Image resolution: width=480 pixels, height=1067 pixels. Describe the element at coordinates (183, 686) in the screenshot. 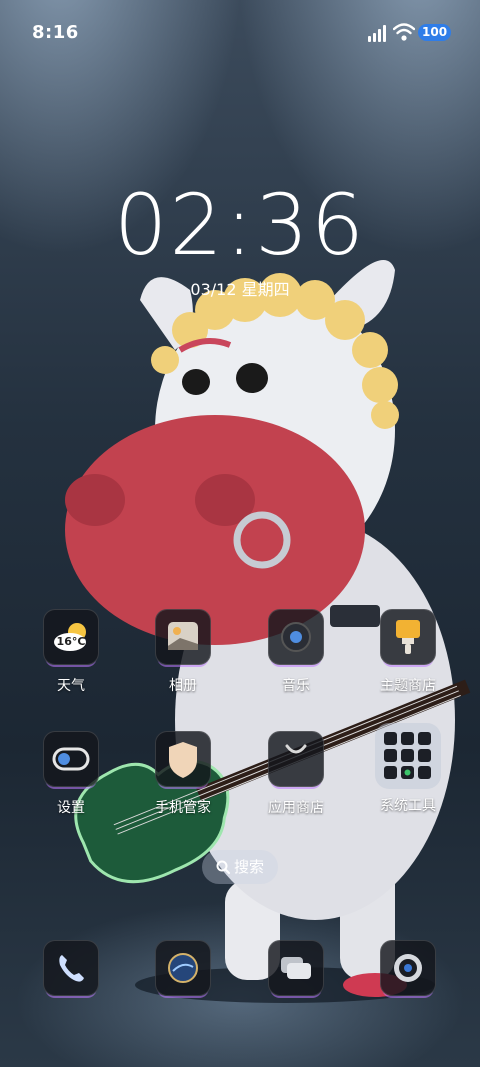

I see `app-label-gallery: 相册` at that location.